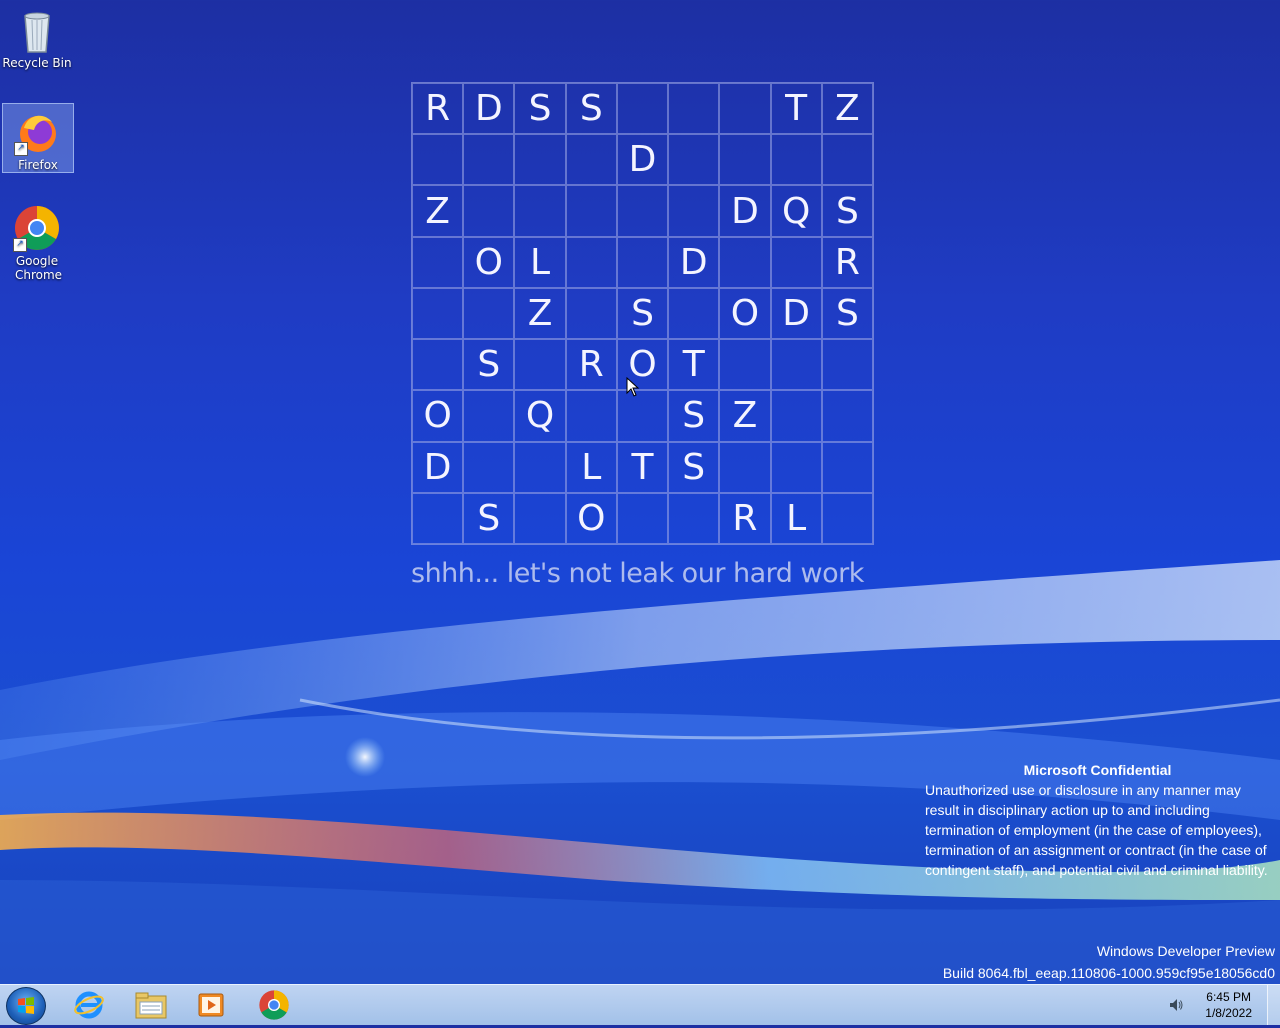  I want to click on media-player-icon, so click(211, 1005).